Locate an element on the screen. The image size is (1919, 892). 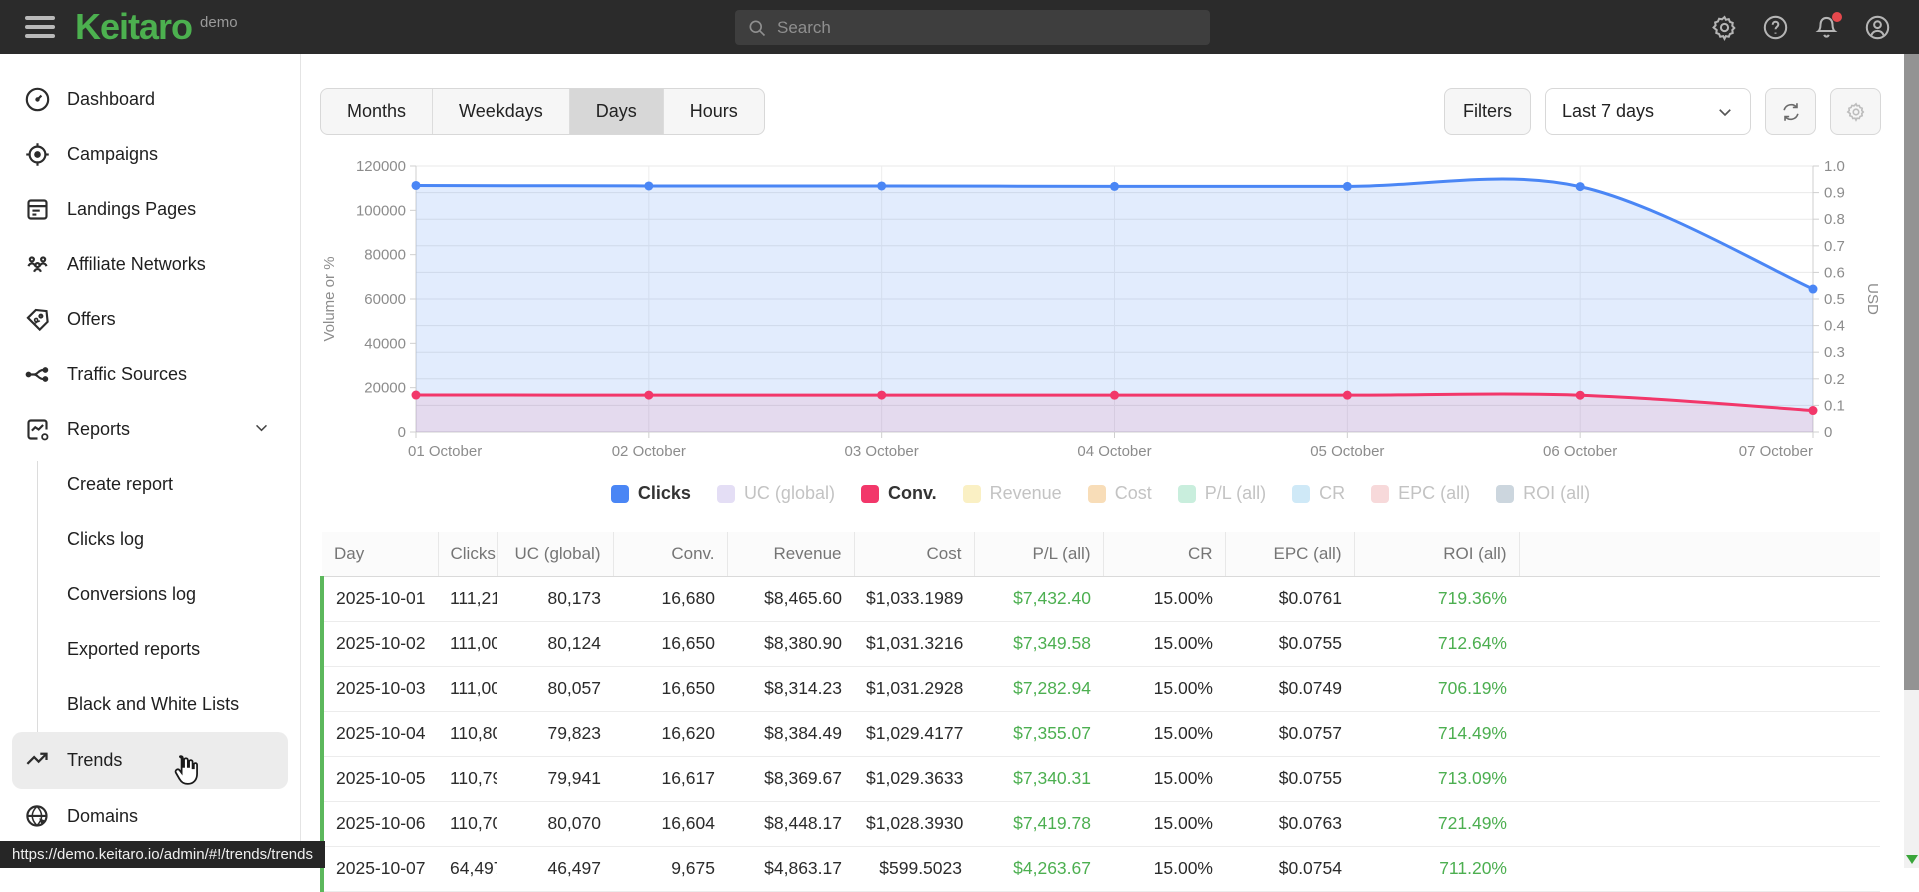
sidebar-item-affiliate-networks: Affiliate Networks is located at coordinates (150, 264).